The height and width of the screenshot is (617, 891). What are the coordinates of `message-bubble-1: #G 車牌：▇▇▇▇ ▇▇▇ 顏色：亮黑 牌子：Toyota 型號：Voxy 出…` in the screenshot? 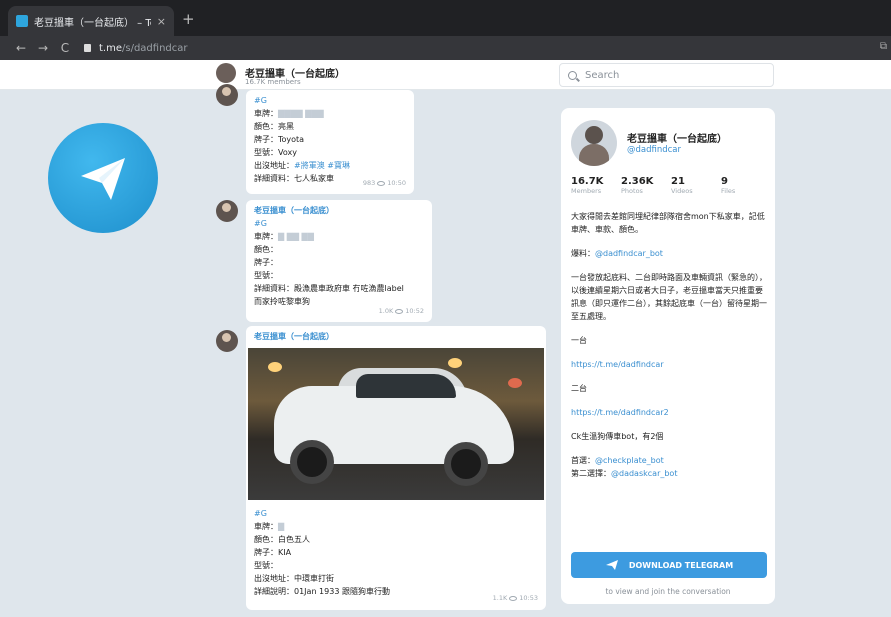 It's located at (330, 142).